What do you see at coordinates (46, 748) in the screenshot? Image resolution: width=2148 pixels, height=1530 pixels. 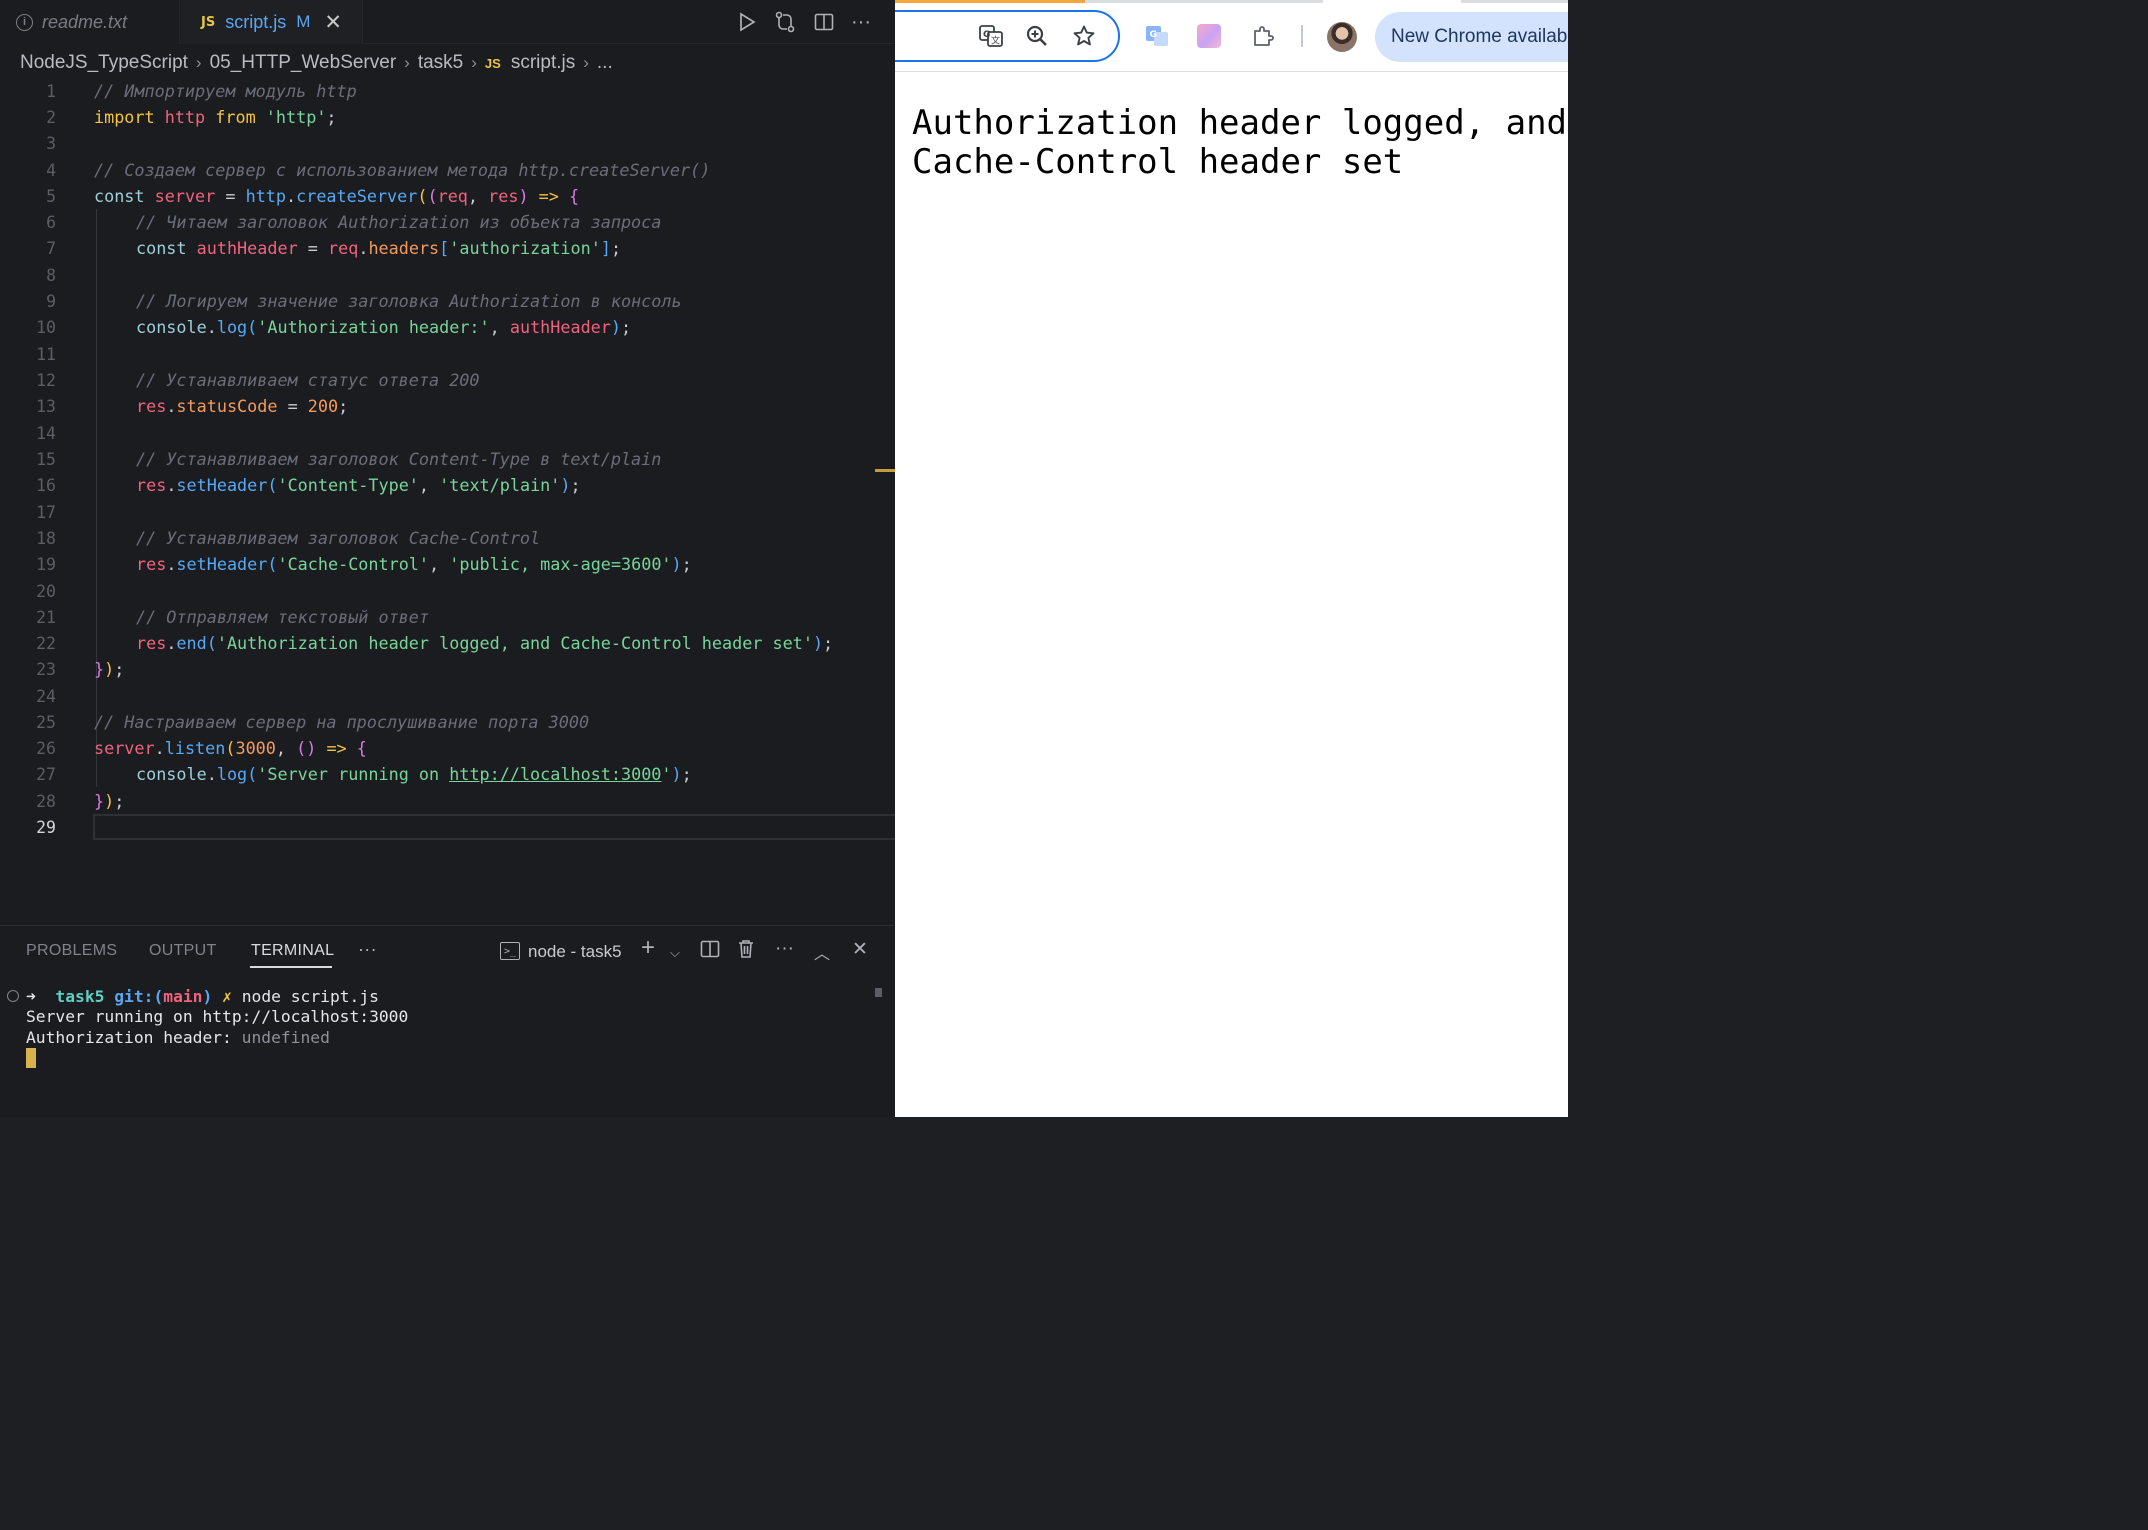 I see `line-number: 26` at bounding box center [46, 748].